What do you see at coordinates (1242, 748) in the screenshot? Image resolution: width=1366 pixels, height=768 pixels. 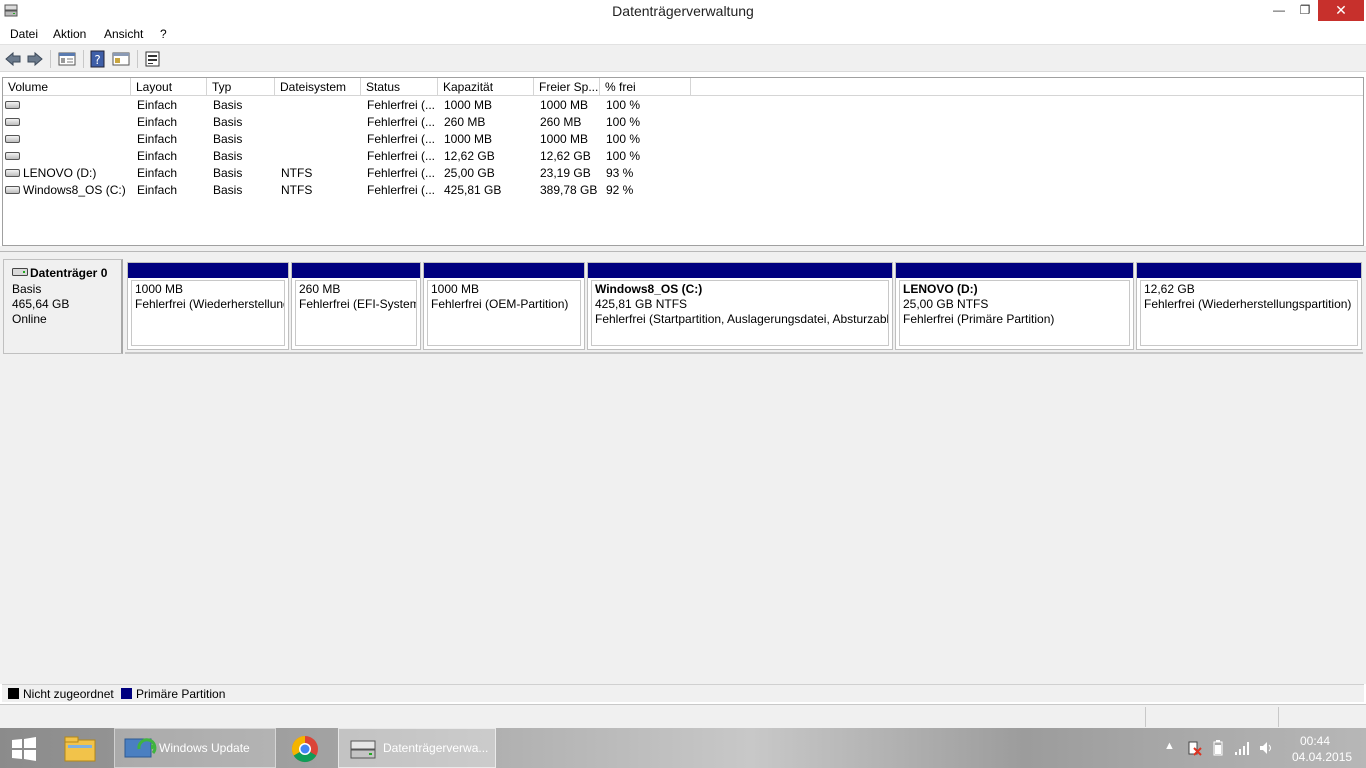 I see `network-signal-icon` at bounding box center [1242, 748].